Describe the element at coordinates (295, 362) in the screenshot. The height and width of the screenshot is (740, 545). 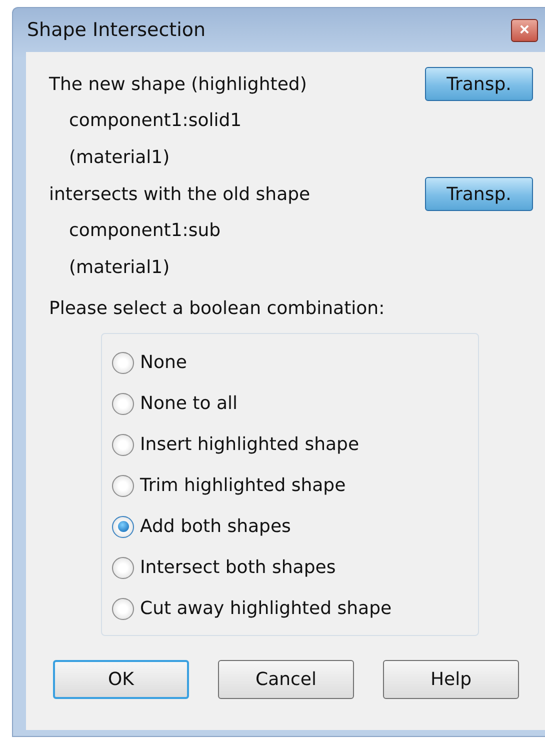
I see `radio-option: None` at that location.